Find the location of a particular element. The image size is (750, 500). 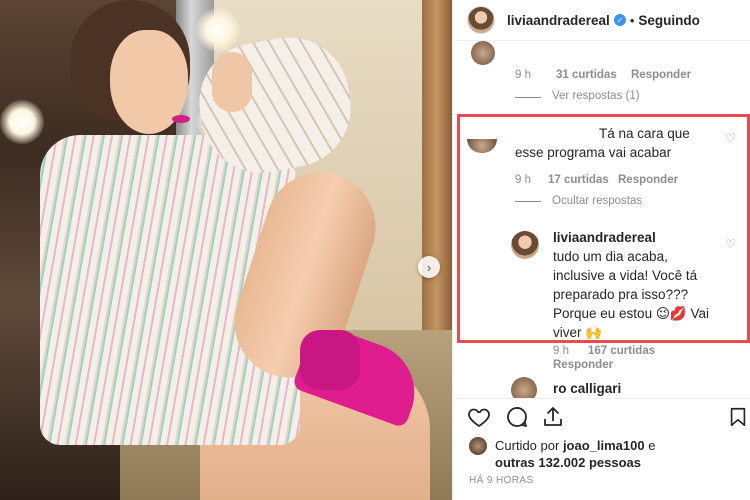

divider is located at coordinates (528, 97).